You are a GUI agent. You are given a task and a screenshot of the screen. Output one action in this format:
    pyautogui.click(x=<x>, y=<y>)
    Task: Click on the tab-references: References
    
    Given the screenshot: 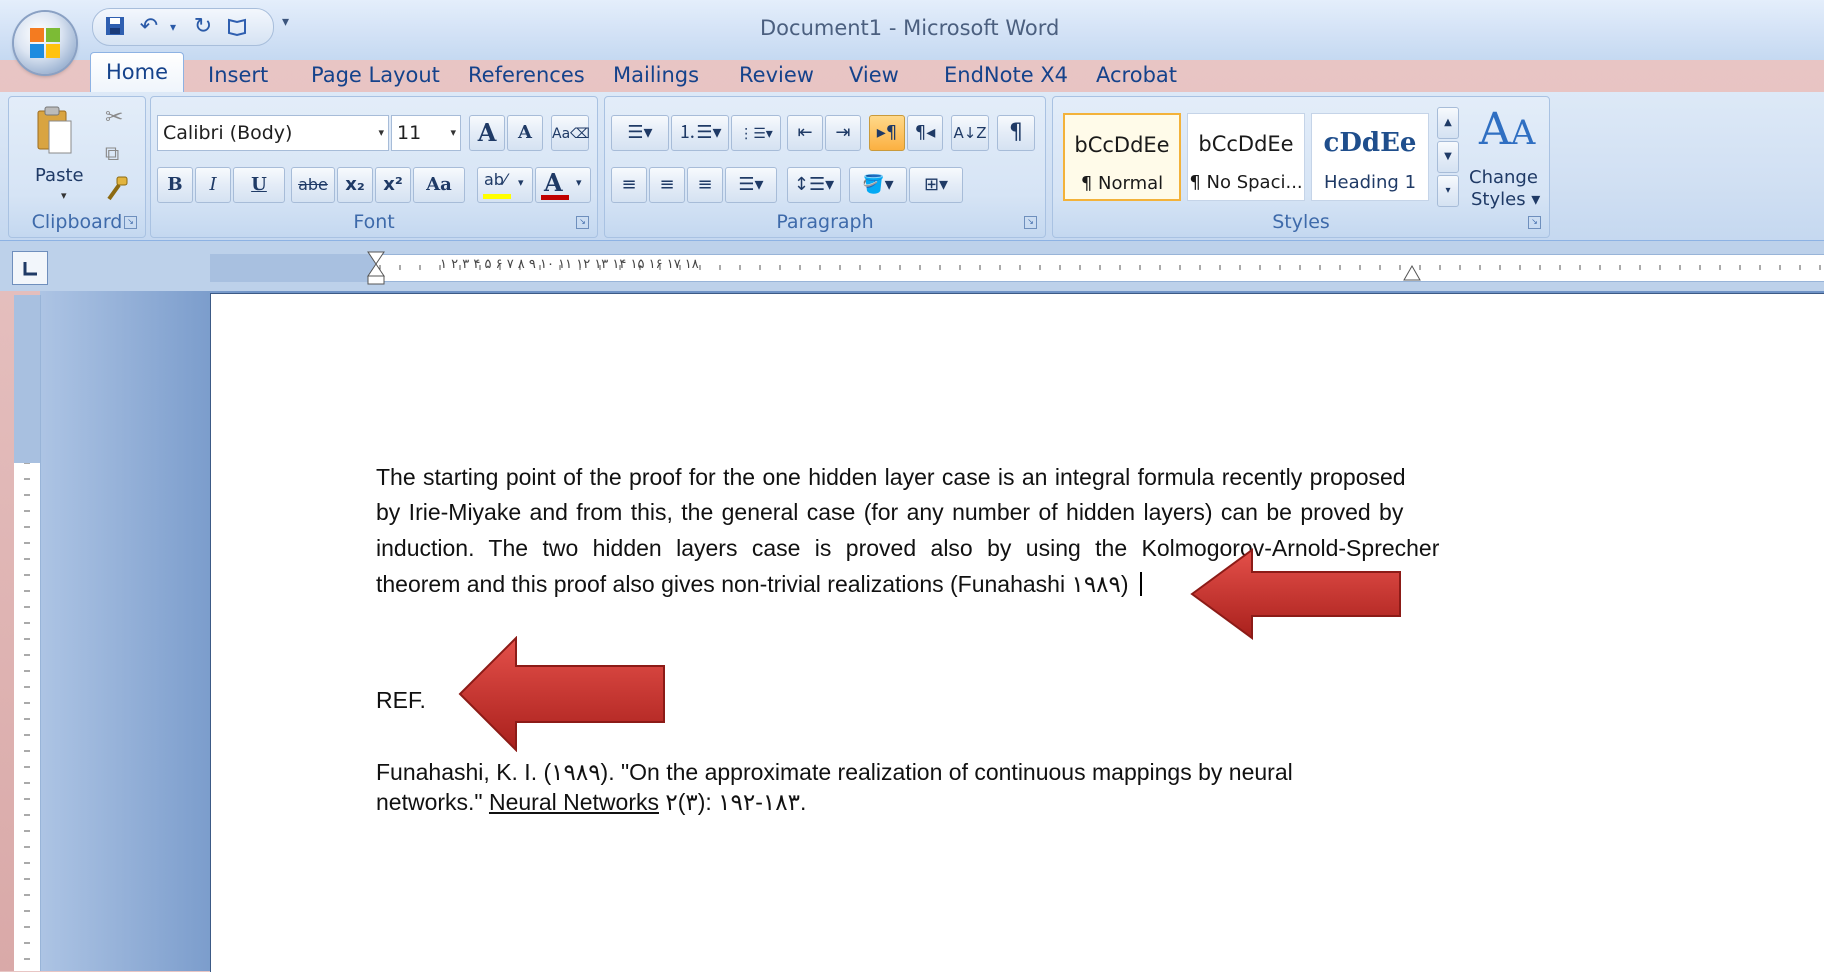 What is the action you would take?
    pyautogui.click(x=526, y=75)
    